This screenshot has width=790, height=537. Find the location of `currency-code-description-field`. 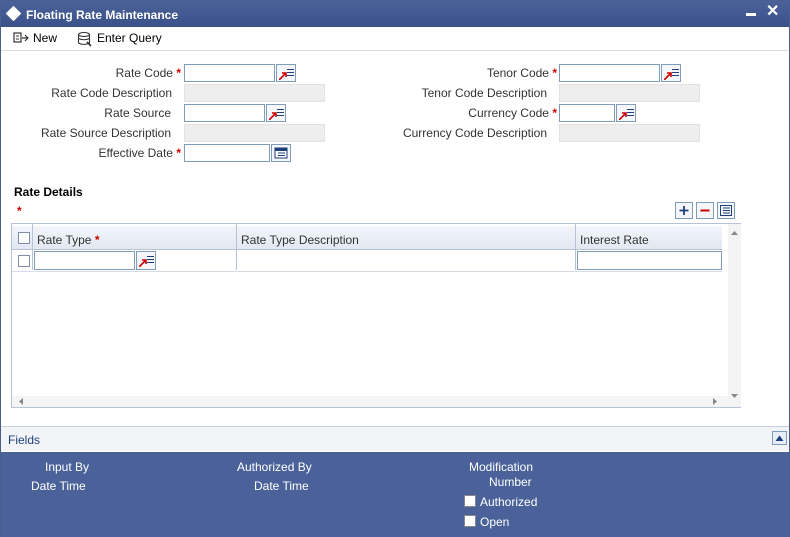

currency-code-description-field is located at coordinates (629, 133).